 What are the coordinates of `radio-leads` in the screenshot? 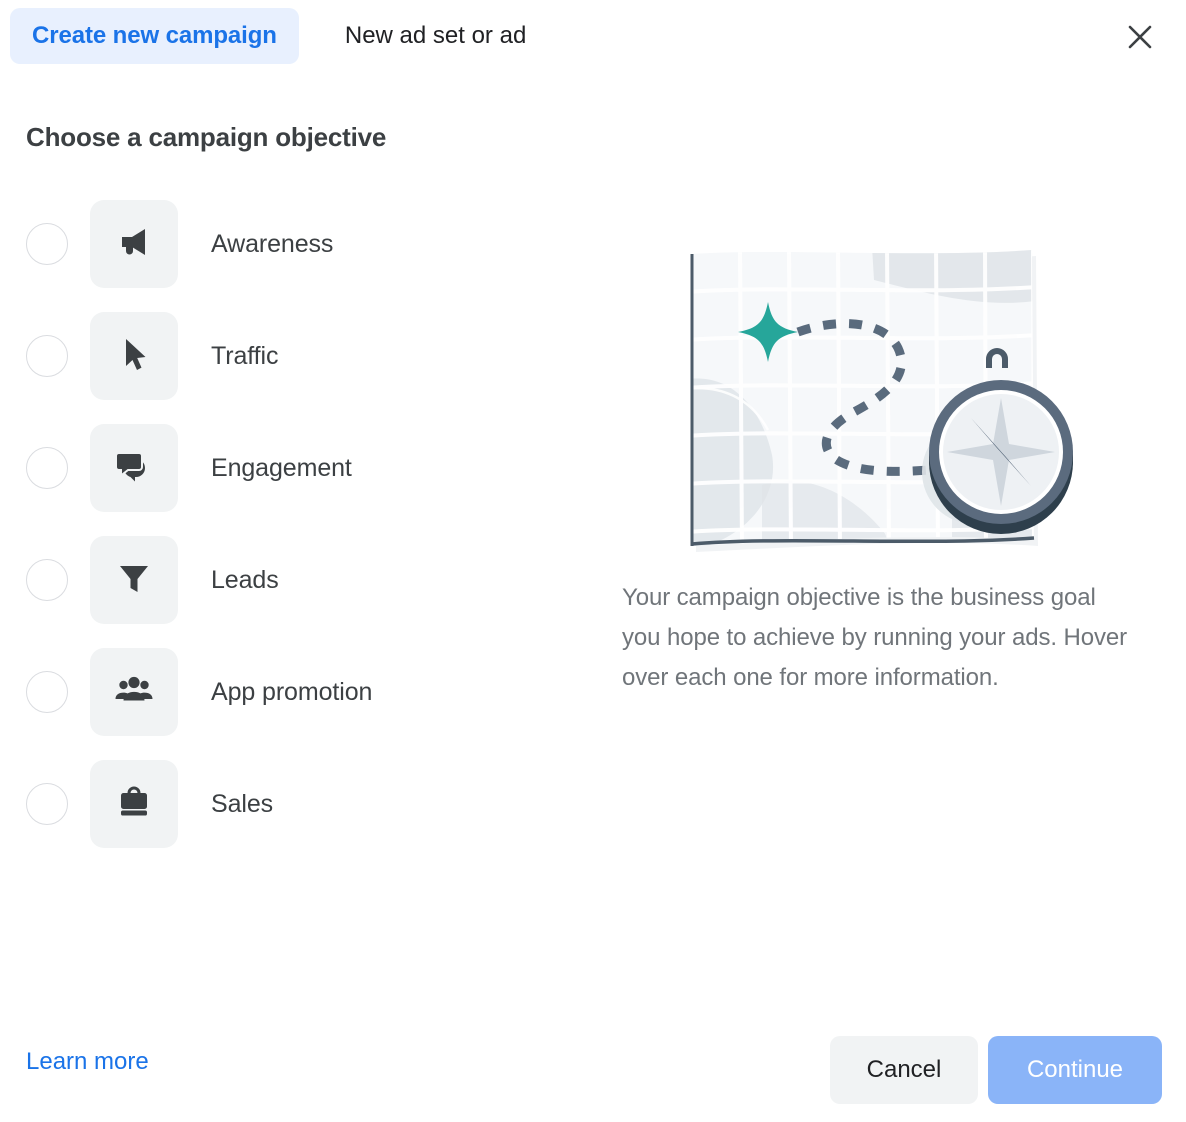 It's located at (47, 580).